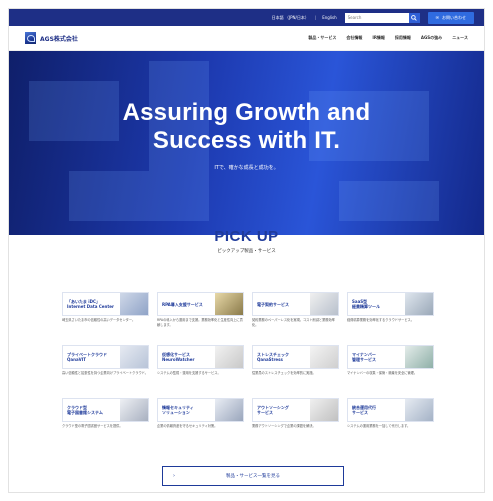 Image resolution: width=493 pixels, height=501 pixels. What do you see at coordinates (460, 38) in the screenshot?
I see `nav-item: ニュース` at bounding box center [460, 38].